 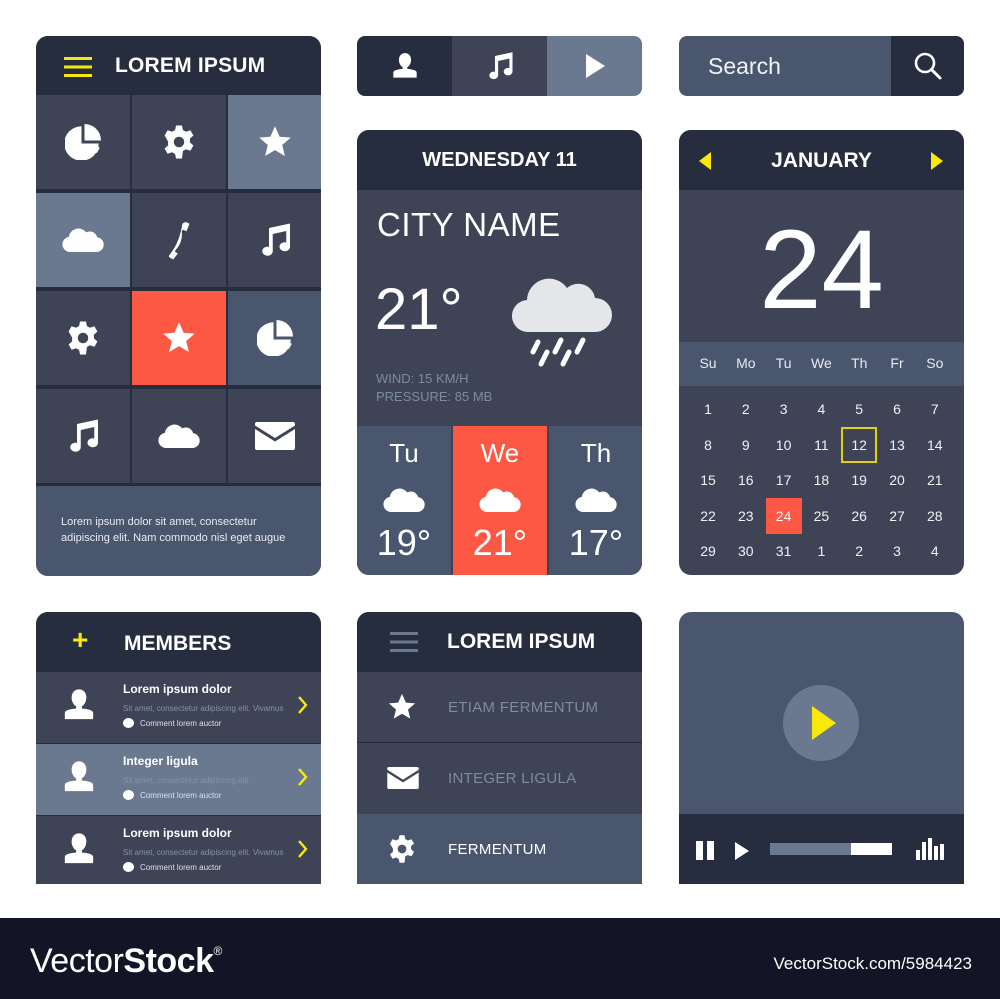 I want to click on calendar-day: 6, so click(x=897, y=409).